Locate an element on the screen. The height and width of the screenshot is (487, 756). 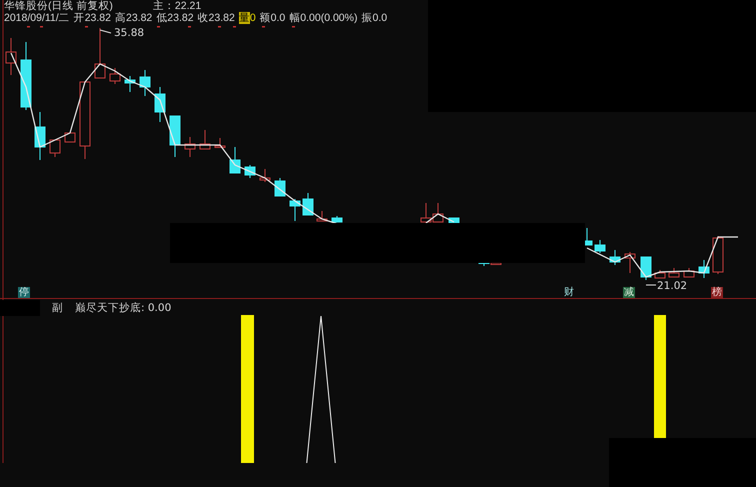
event-badge: 减 is located at coordinates (629, 292).